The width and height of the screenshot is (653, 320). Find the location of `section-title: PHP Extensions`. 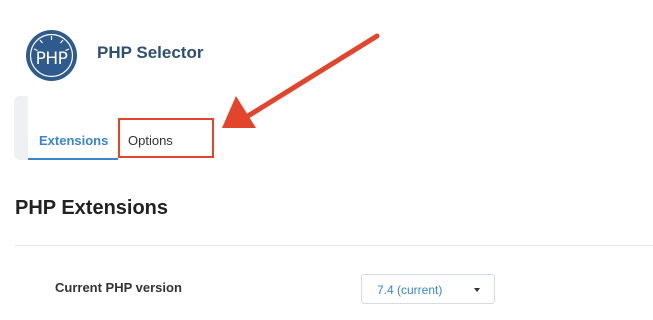

section-title: PHP Extensions is located at coordinates (92, 208).